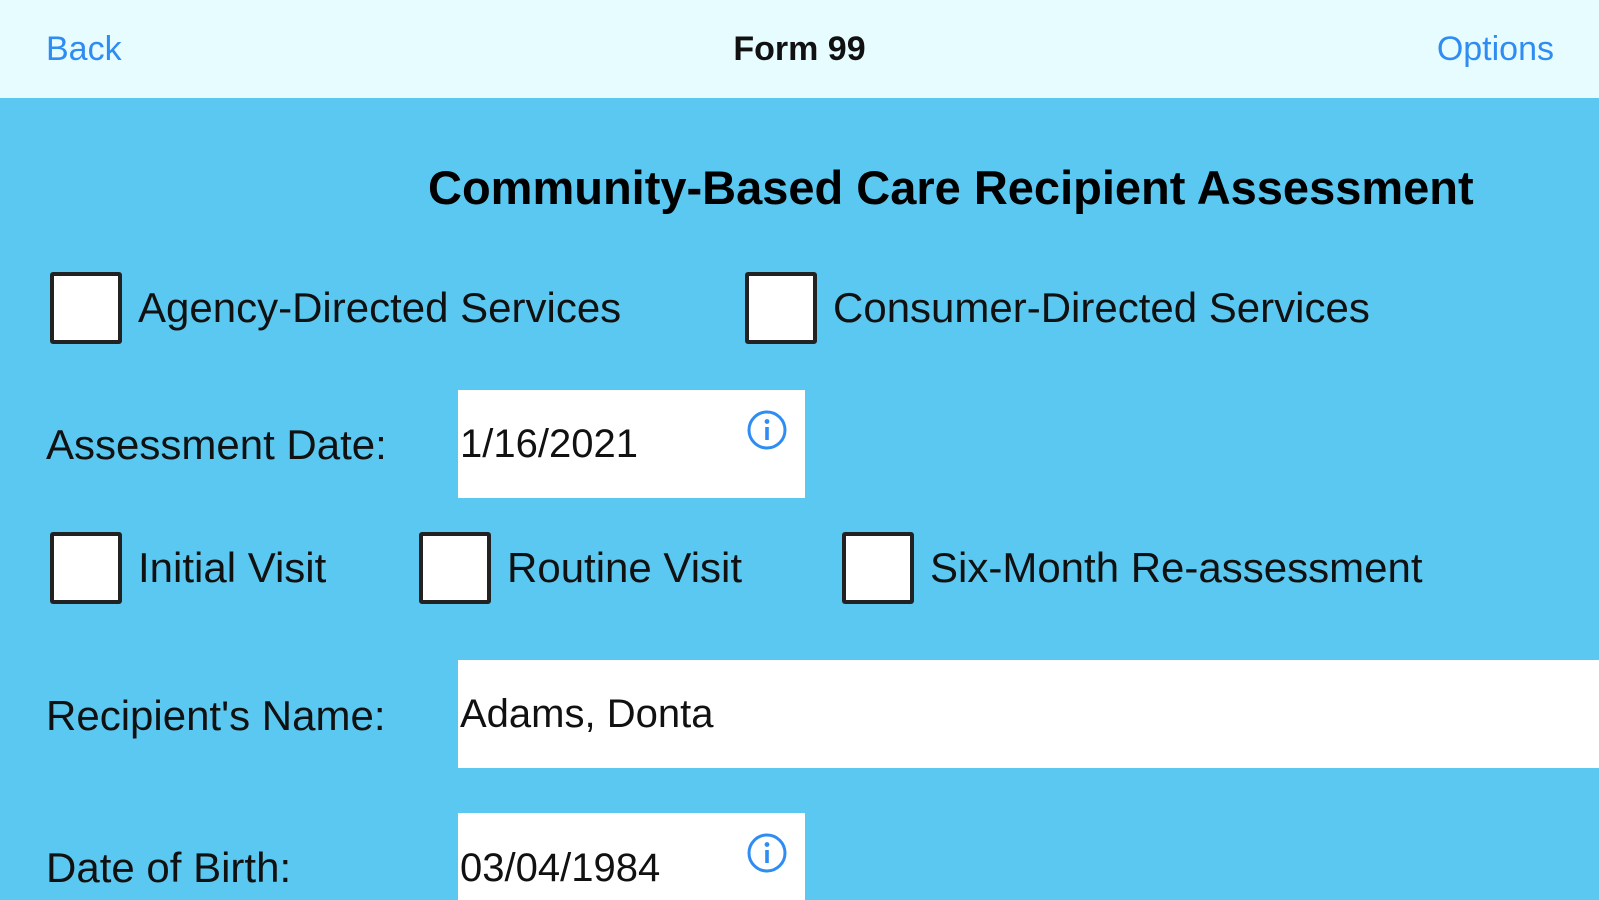  What do you see at coordinates (587, 714) in the screenshot?
I see `recipient-name-value: Adams, Donta` at bounding box center [587, 714].